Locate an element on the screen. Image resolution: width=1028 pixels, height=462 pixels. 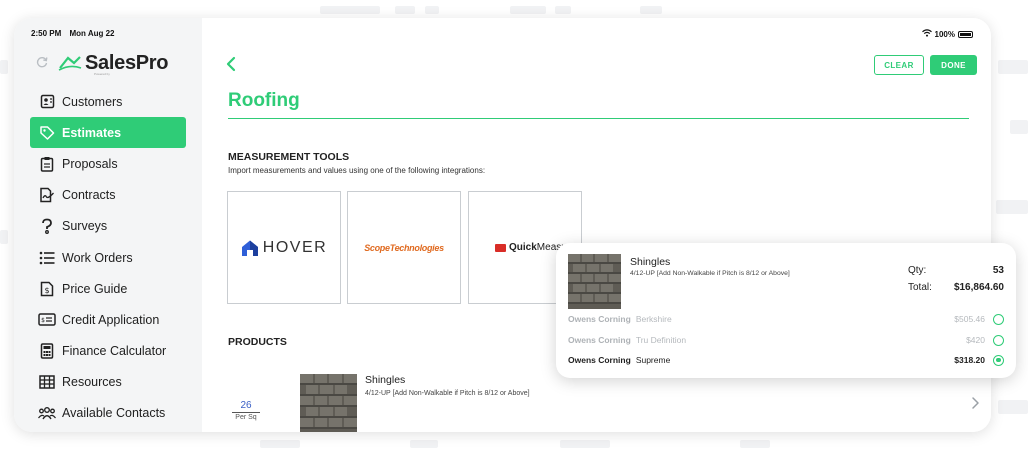
hover-logo: HOVER is located at coordinates (284, 248).